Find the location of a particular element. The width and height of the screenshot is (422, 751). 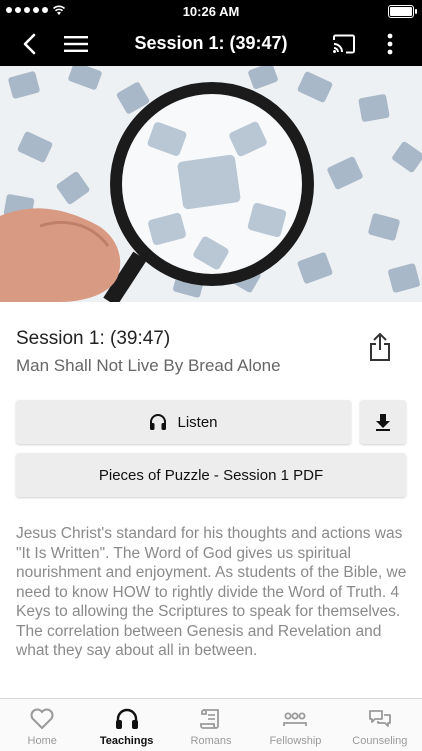

app-bar: Session 1: (39:47) is located at coordinates (211, 44).